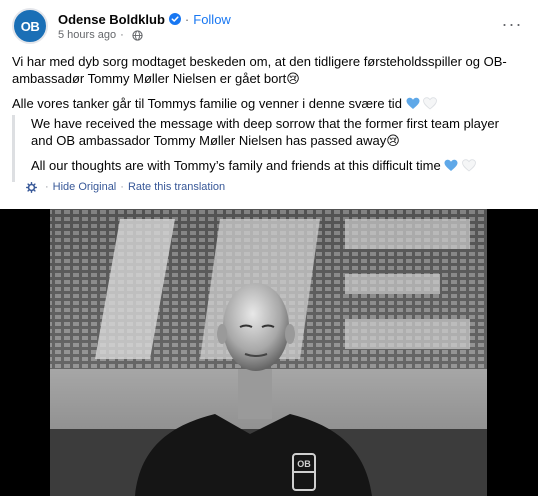 This screenshot has width=538, height=496. Describe the element at coordinates (212, 19) in the screenshot. I see `follow-button: Follow` at that location.